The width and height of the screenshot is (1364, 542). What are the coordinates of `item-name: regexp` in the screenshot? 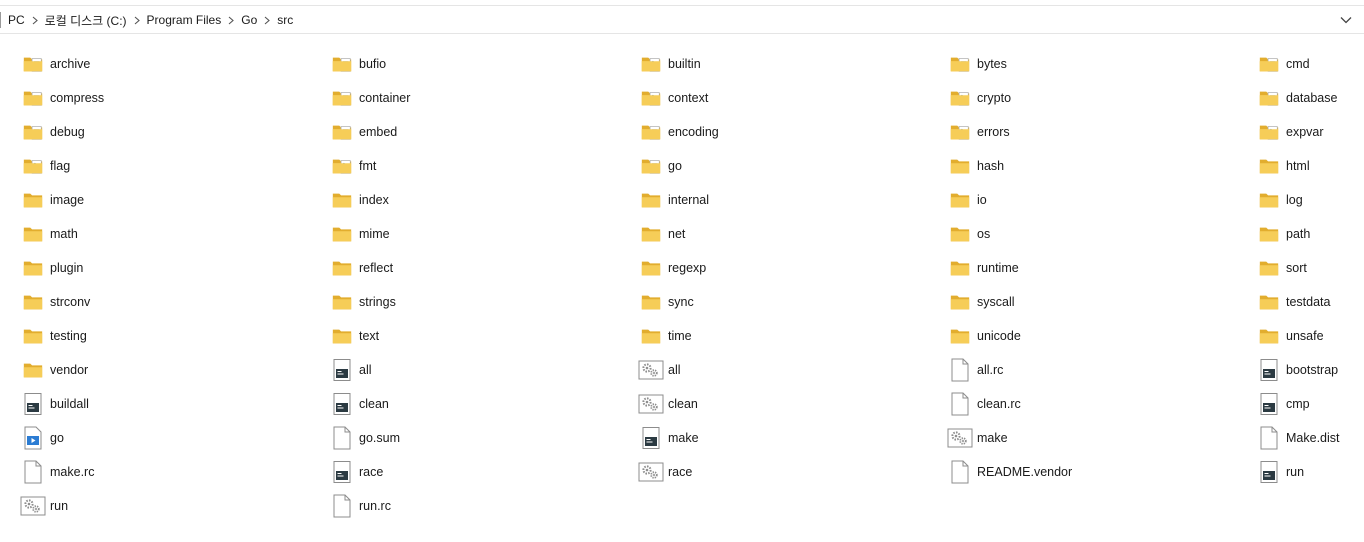 It's located at (687, 268).